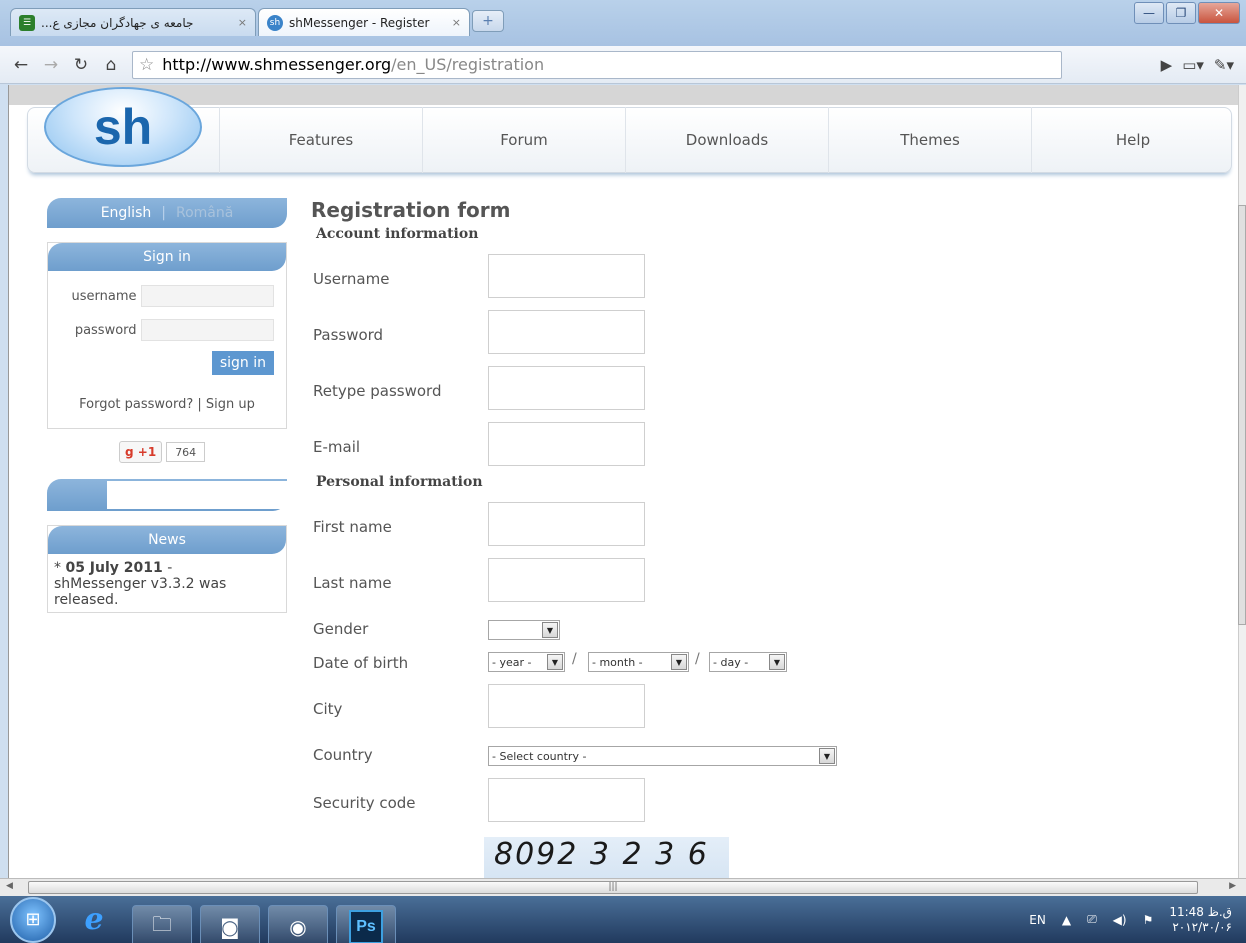 This screenshot has height=943, width=1246. I want to click on last-name-label: Last name, so click(352, 583).